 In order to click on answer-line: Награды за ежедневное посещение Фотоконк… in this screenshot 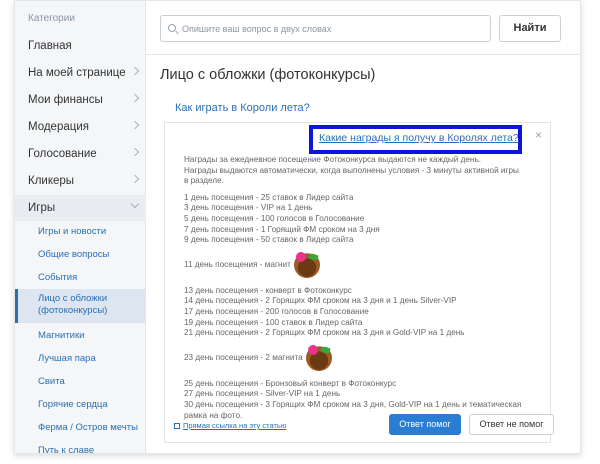, I will do `click(332, 159)`.